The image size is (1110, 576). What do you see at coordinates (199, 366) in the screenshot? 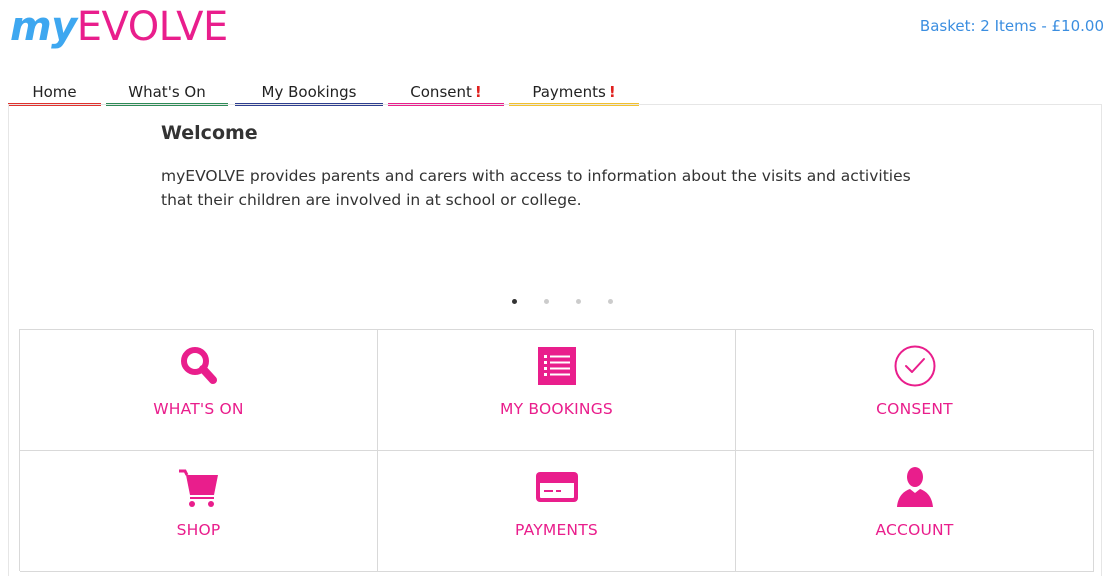
I see `search-icon` at bounding box center [199, 366].